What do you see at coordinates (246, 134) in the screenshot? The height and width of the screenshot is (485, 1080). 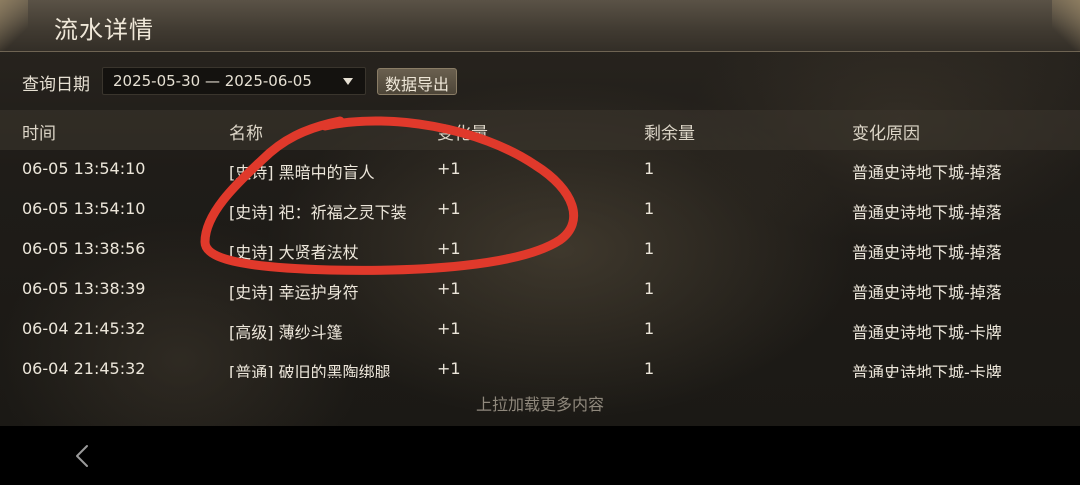 I see `header-name: 名称` at bounding box center [246, 134].